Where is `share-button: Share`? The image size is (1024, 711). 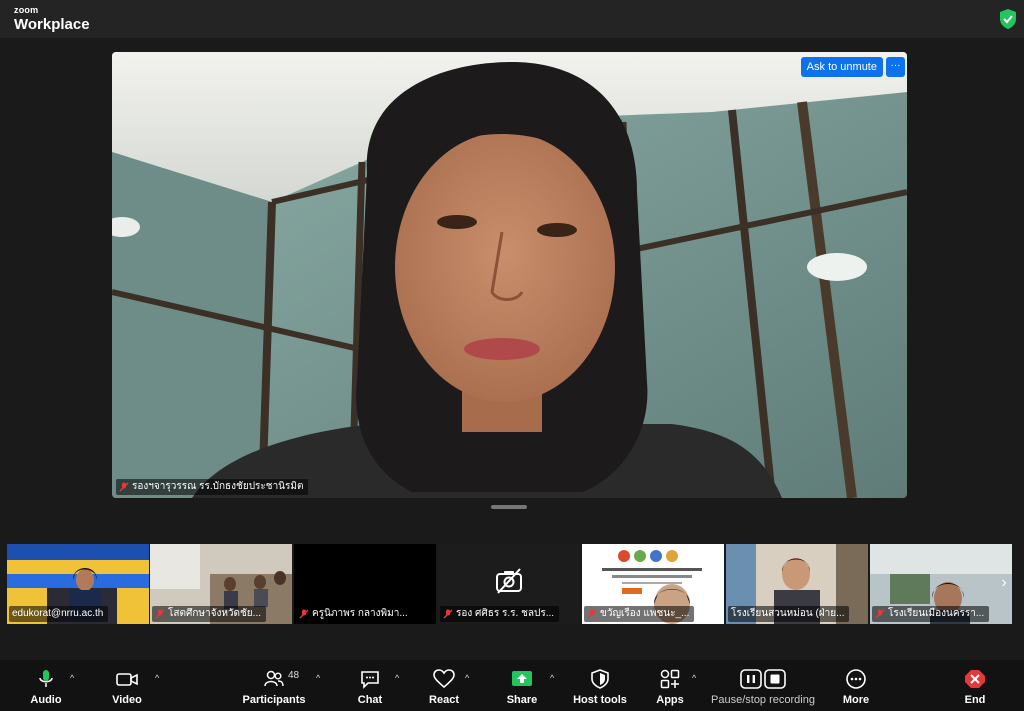 share-button: Share is located at coordinates (522, 685).